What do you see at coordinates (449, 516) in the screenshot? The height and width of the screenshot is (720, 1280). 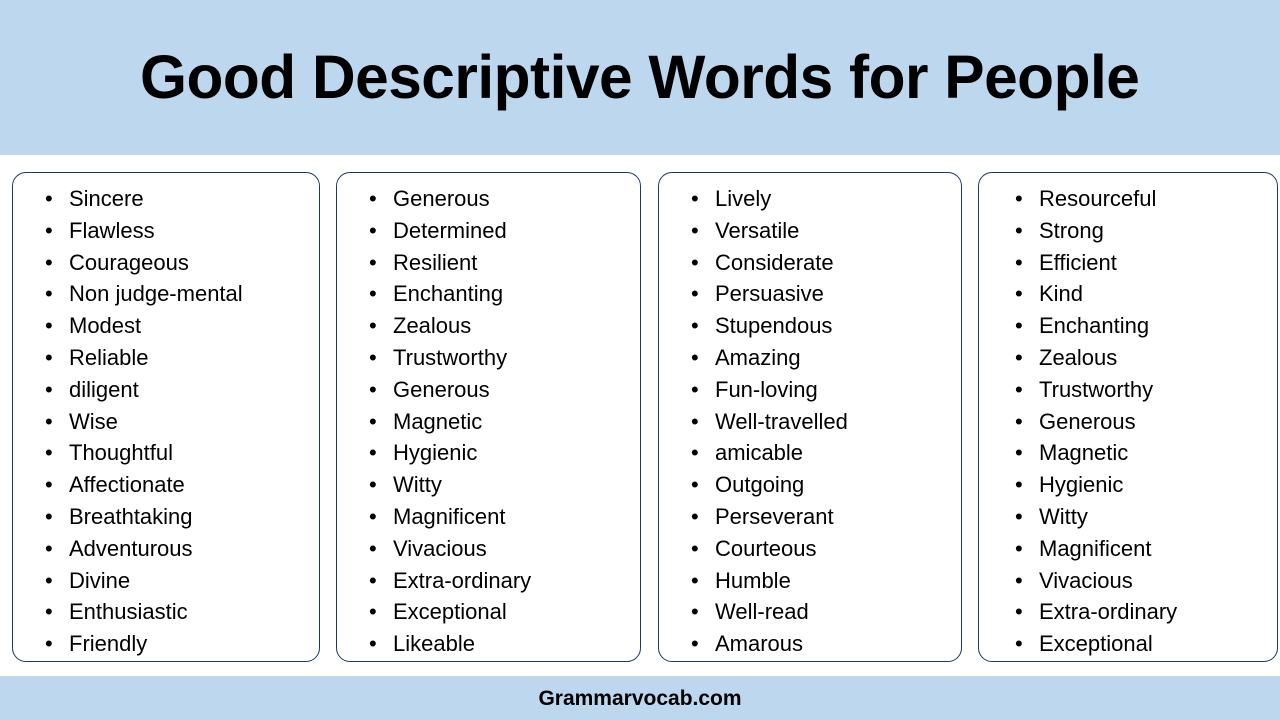 I see `list-item-label: Magnificent` at bounding box center [449, 516].